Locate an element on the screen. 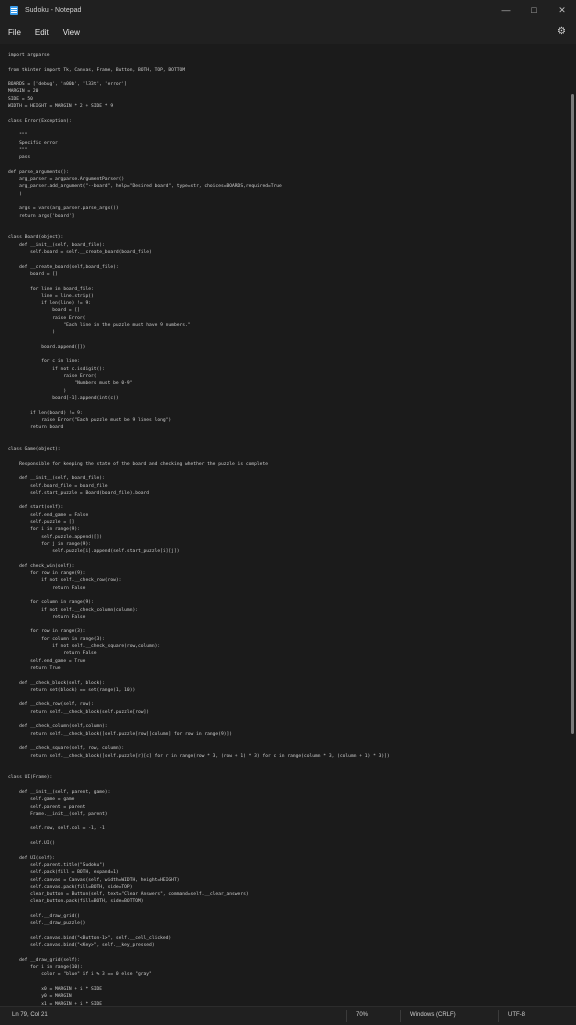  encoding: UTF-8 is located at coordinates (516, 1015).